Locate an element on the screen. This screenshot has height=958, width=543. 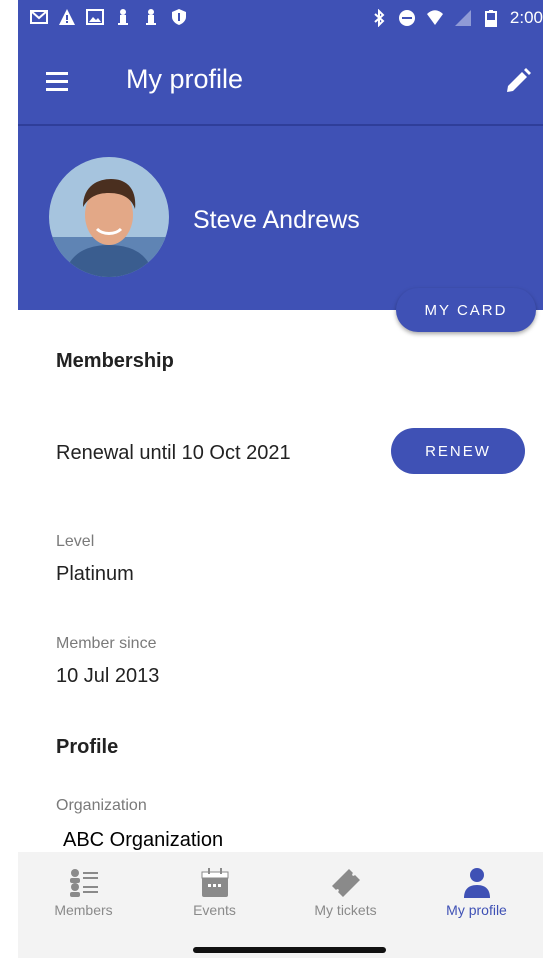
battery-icon is located at coordinates (490, 18).